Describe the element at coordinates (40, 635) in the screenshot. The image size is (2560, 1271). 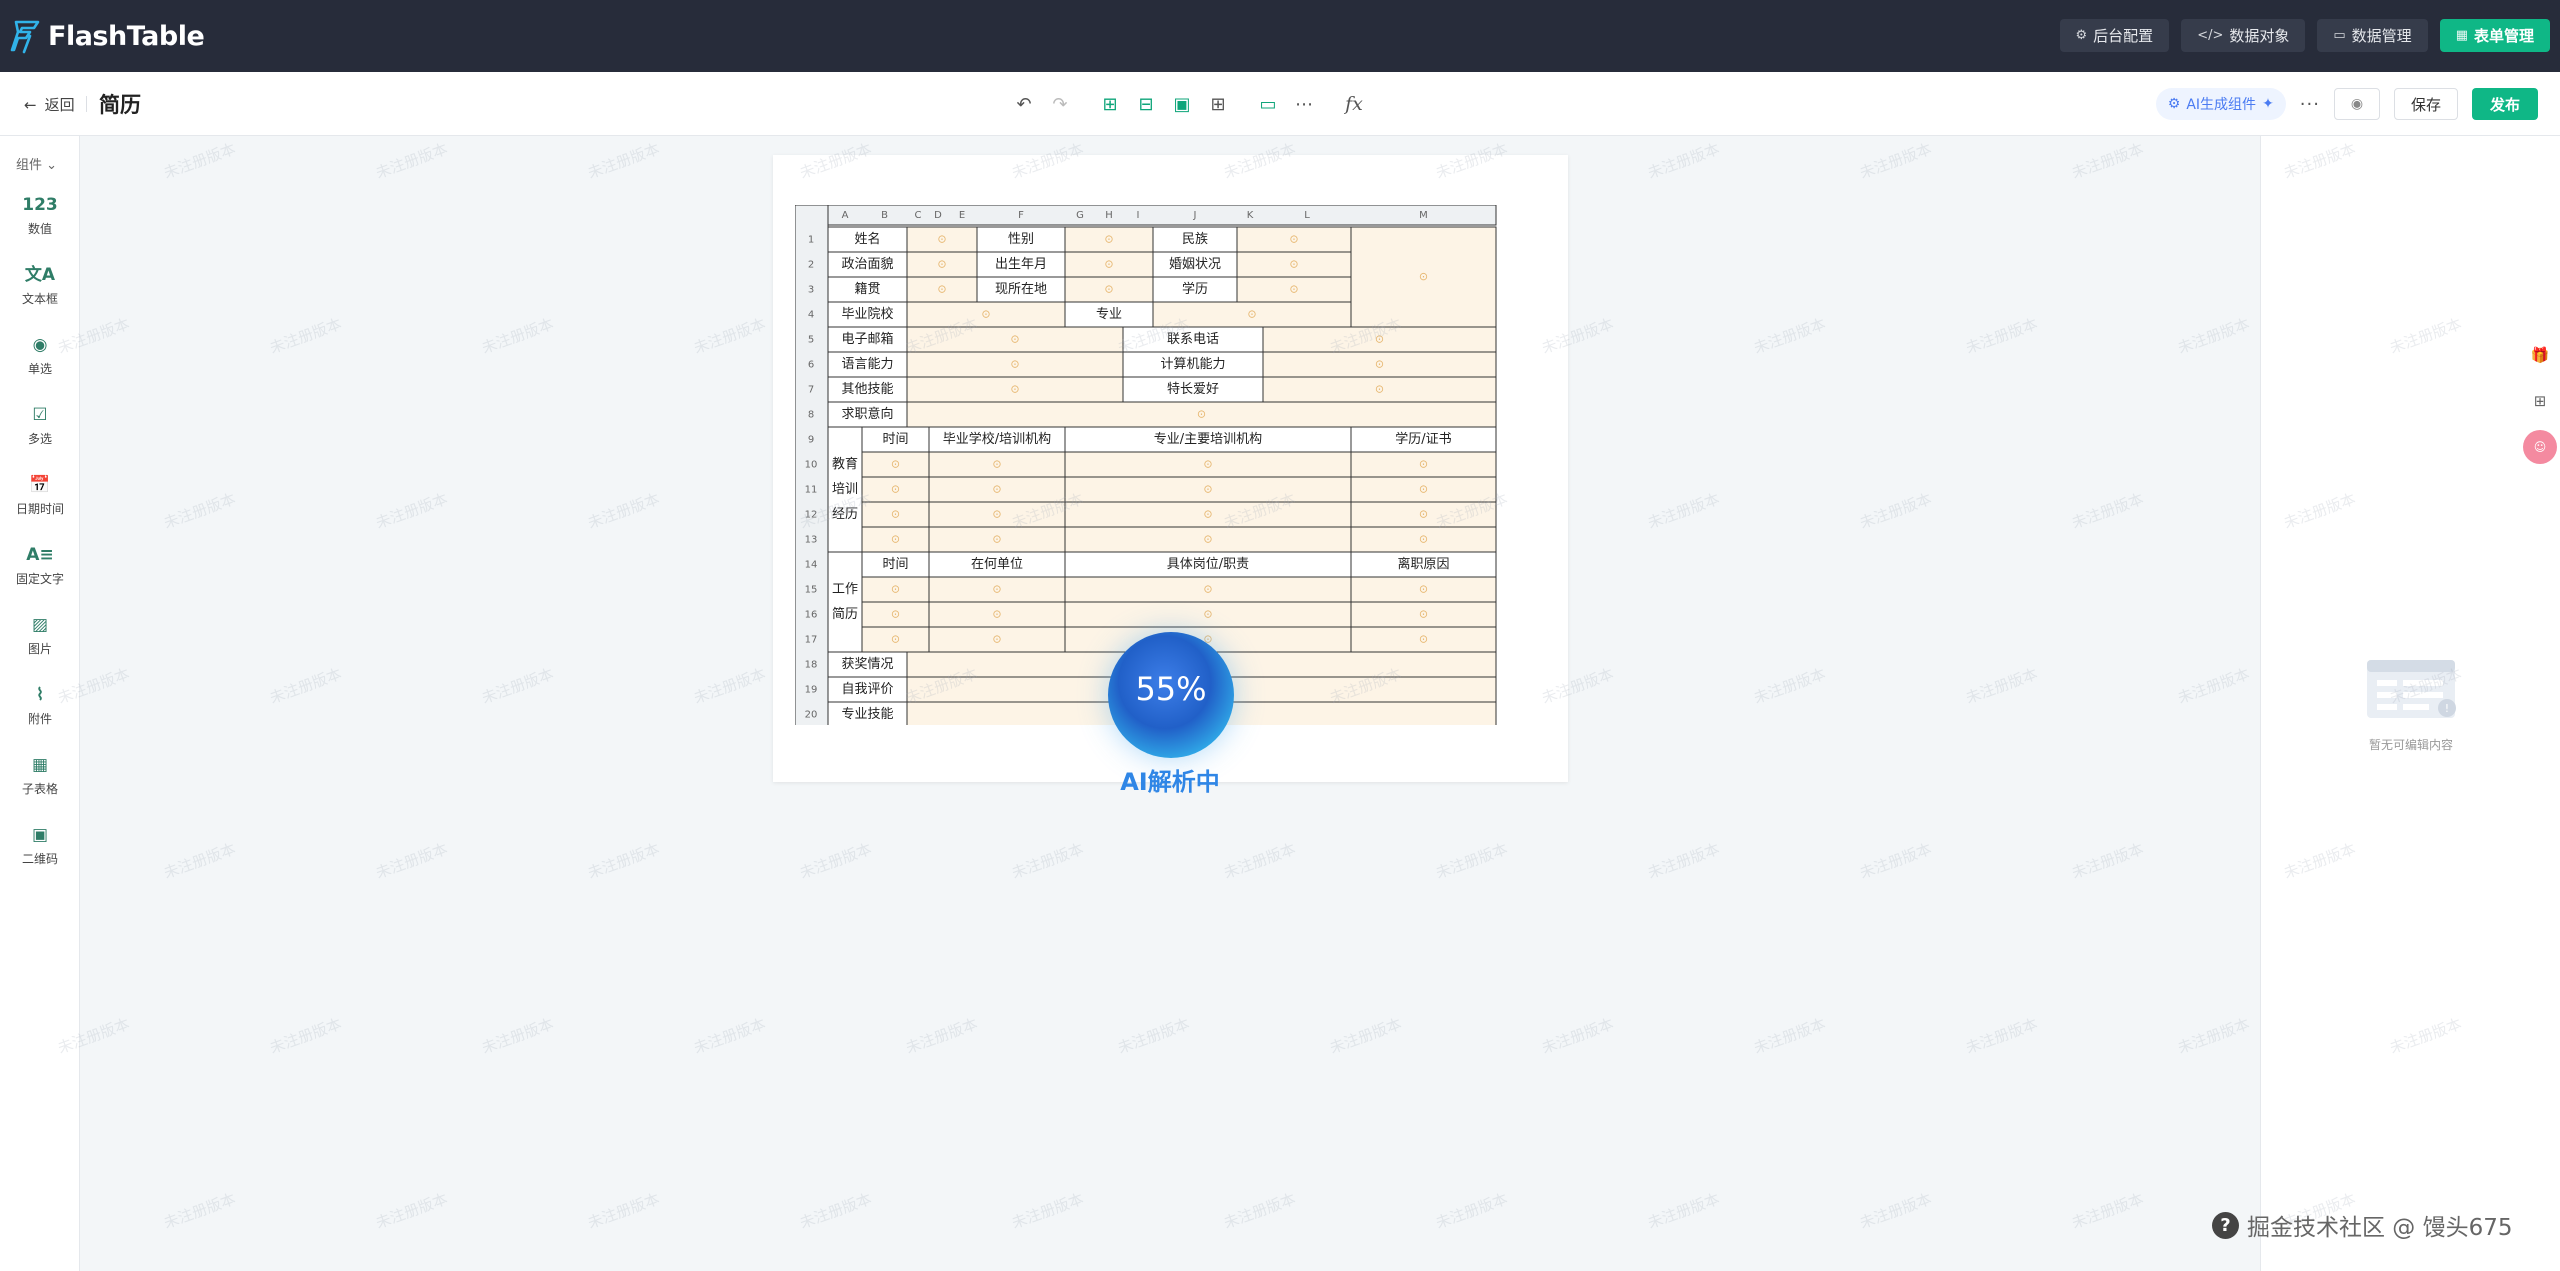
I see `sidebar-item-image: ▨ 图片` at that location.